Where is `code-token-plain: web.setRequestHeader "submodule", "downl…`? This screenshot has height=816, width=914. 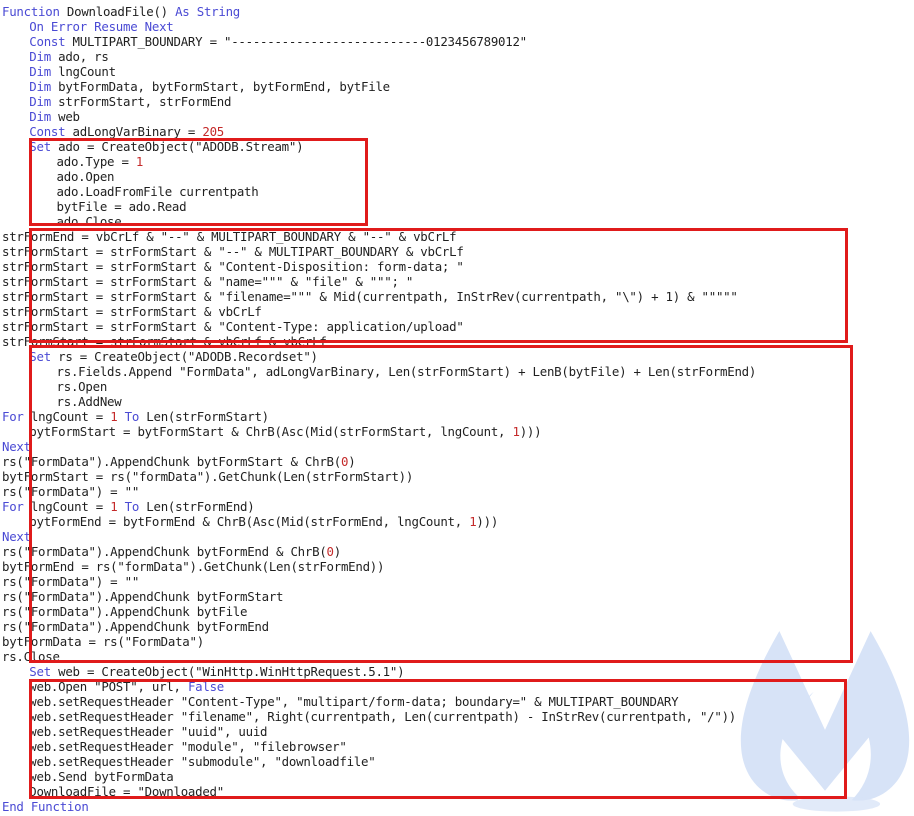 code-token-plain: web.setRequestHeader "submodule", "downl… is located at coordinates (202, 761).